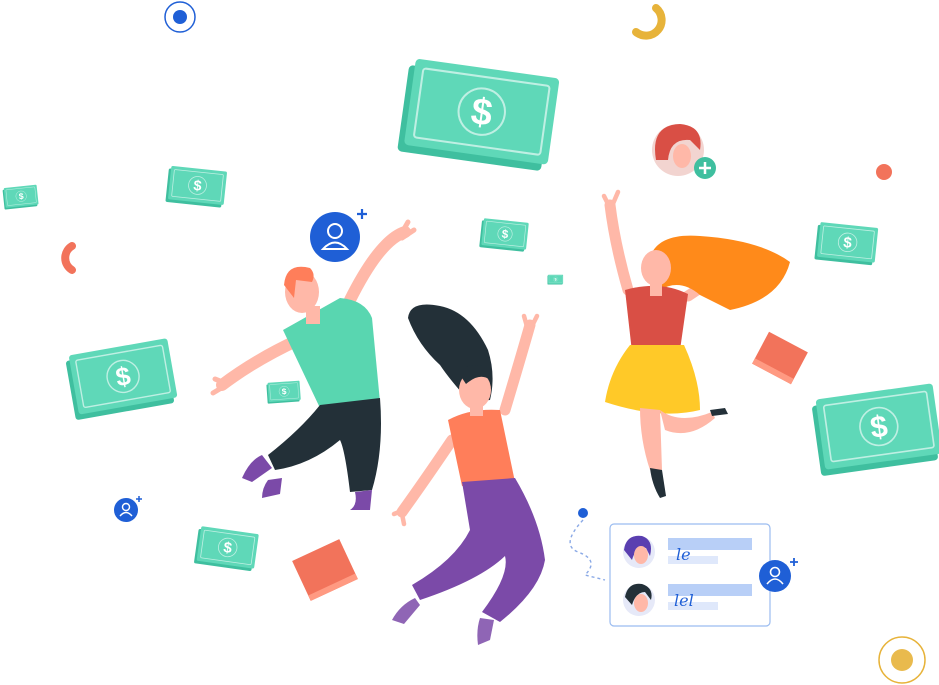 The width and height of the screenshot is (939, 685). Describe the element at coordinates (20, 197) in the screenshot. I see `money-bill-far-left-small: $` at that location.